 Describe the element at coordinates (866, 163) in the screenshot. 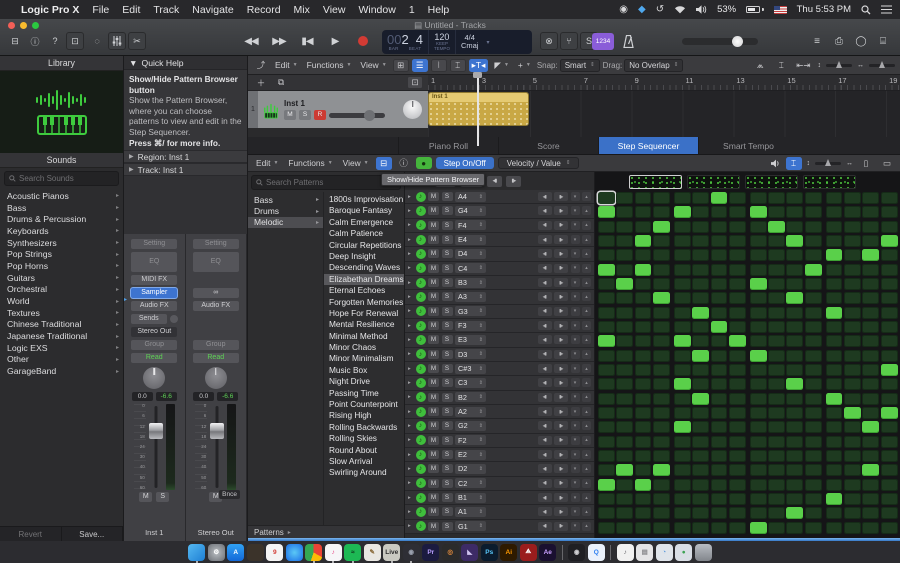

I see `cell-display-icon: ▯` at that location.